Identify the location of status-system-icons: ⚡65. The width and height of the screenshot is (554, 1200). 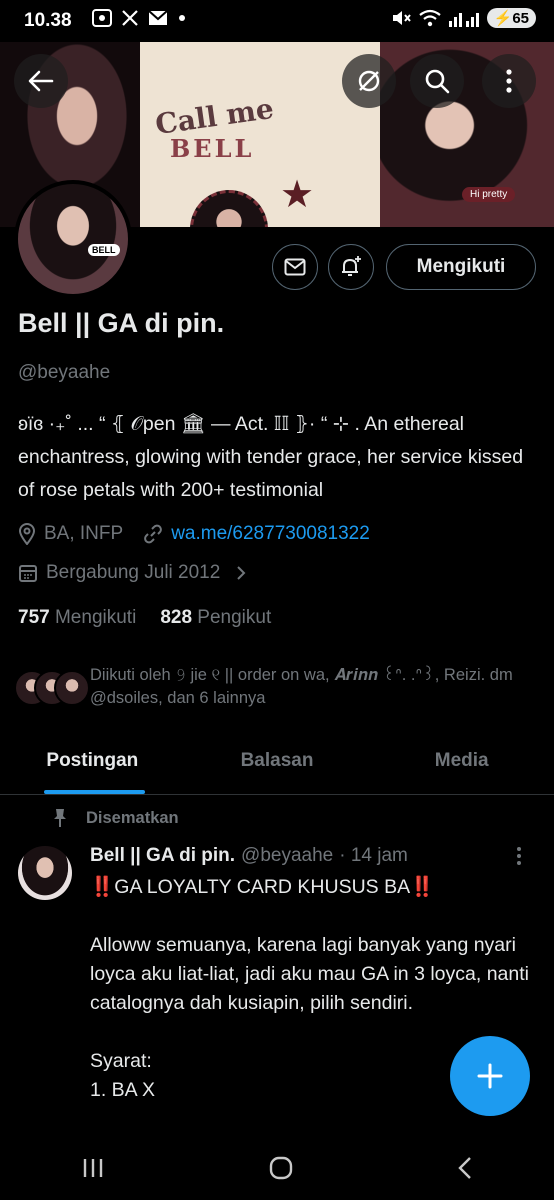
(463, 18).